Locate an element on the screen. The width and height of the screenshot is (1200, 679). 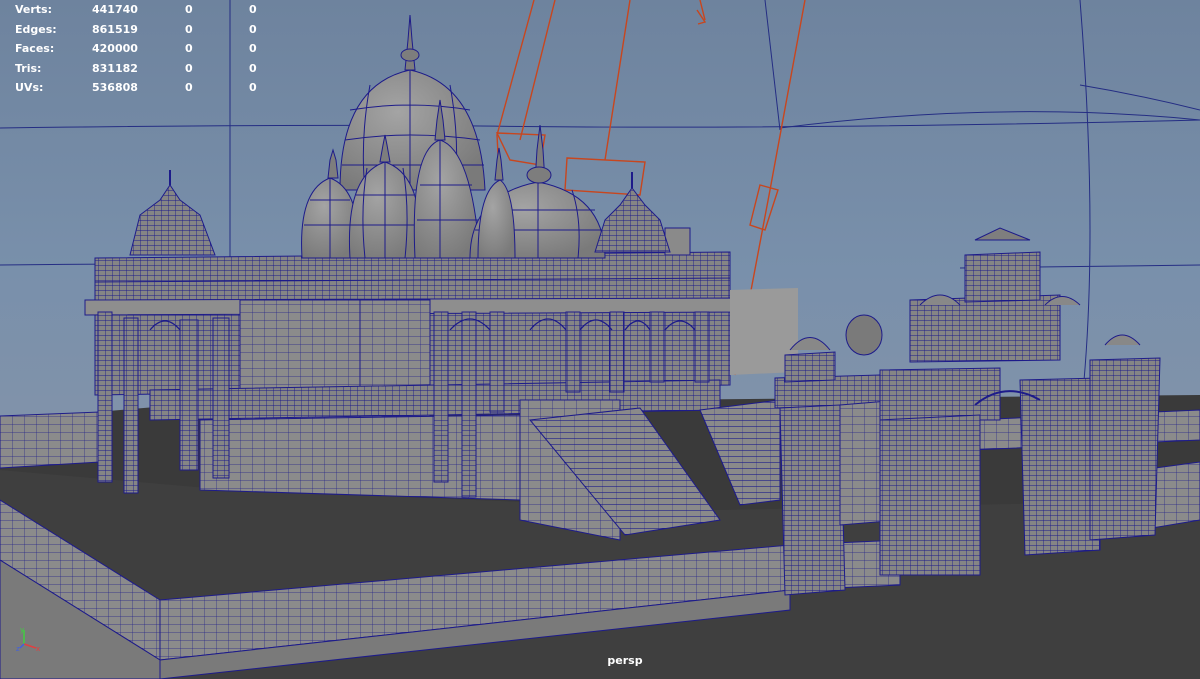
camera-name-label: persp is located at coordinates (625, 660).